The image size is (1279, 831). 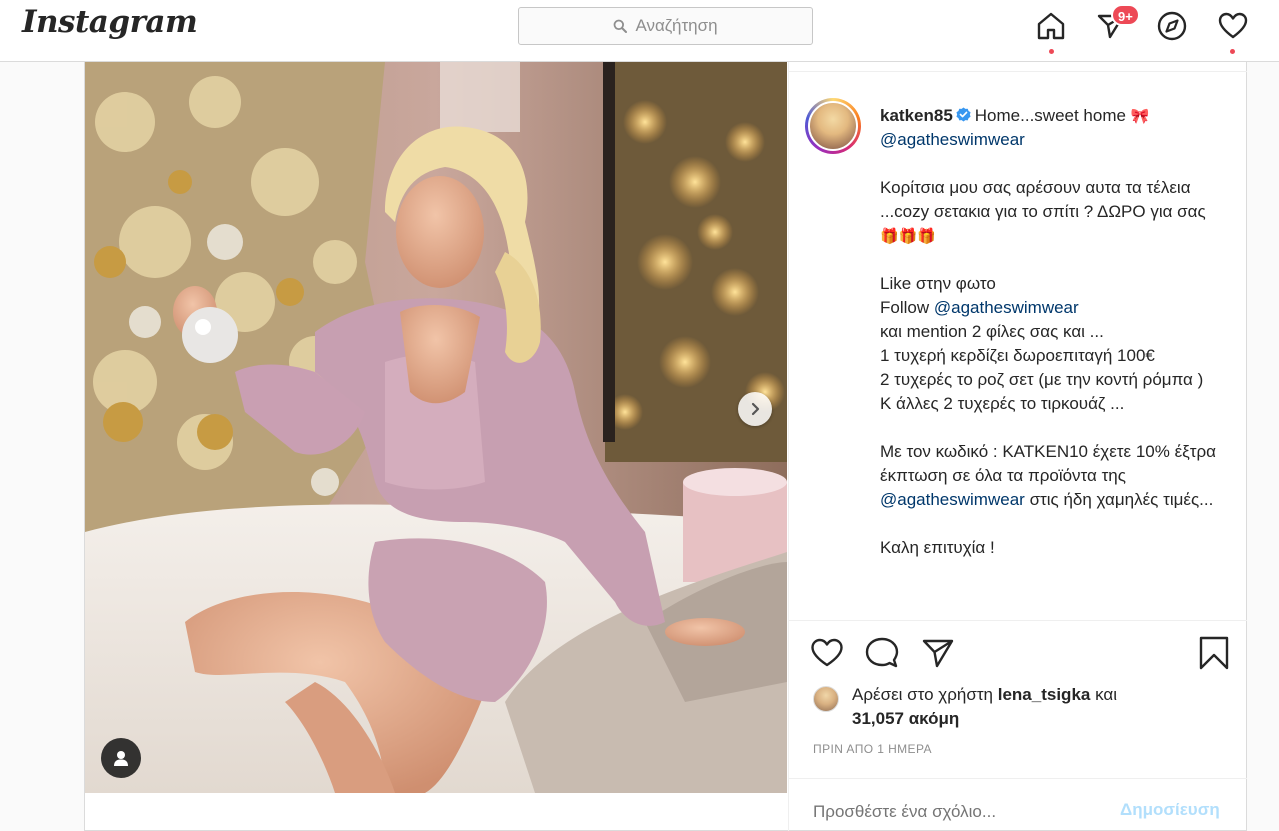 I want to click on chevron-right-icon, so click(x=755, y=409).